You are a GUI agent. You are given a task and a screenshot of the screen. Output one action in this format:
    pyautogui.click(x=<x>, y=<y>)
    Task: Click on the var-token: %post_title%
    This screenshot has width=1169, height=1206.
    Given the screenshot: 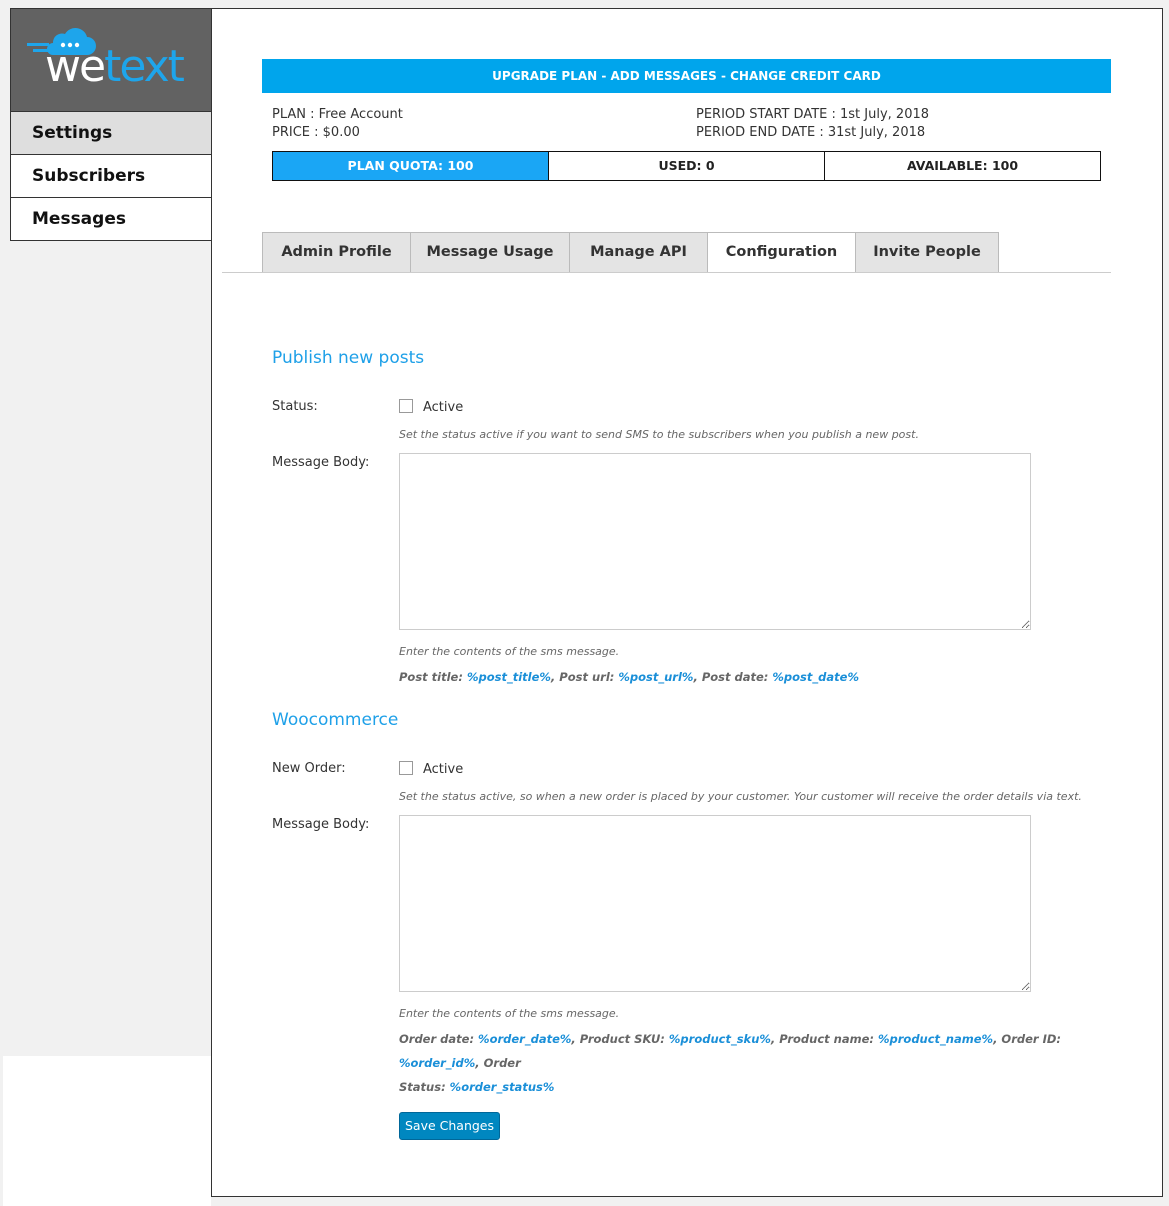 What is the action you would take?
    pyautogui.click(x=508, y=677)
    